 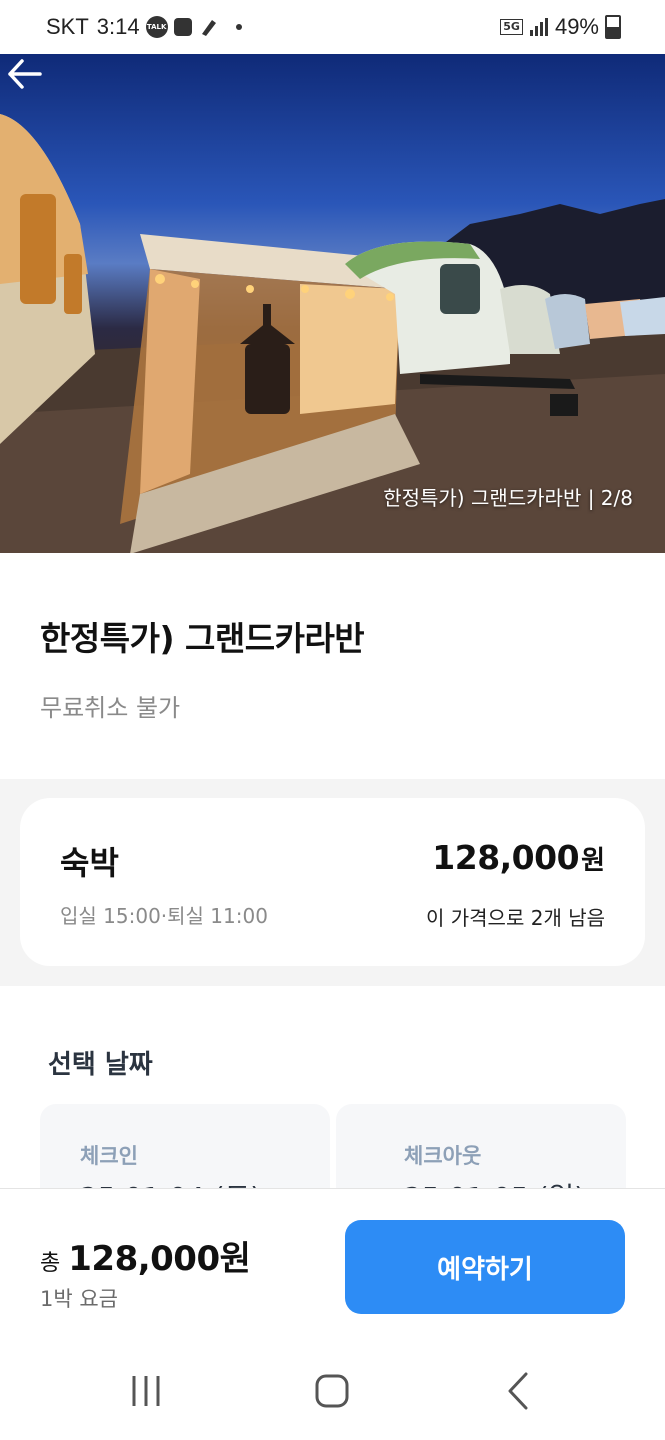 I want to click on status-left: SKT 3:14 TALK, so click(x=144, y=27).